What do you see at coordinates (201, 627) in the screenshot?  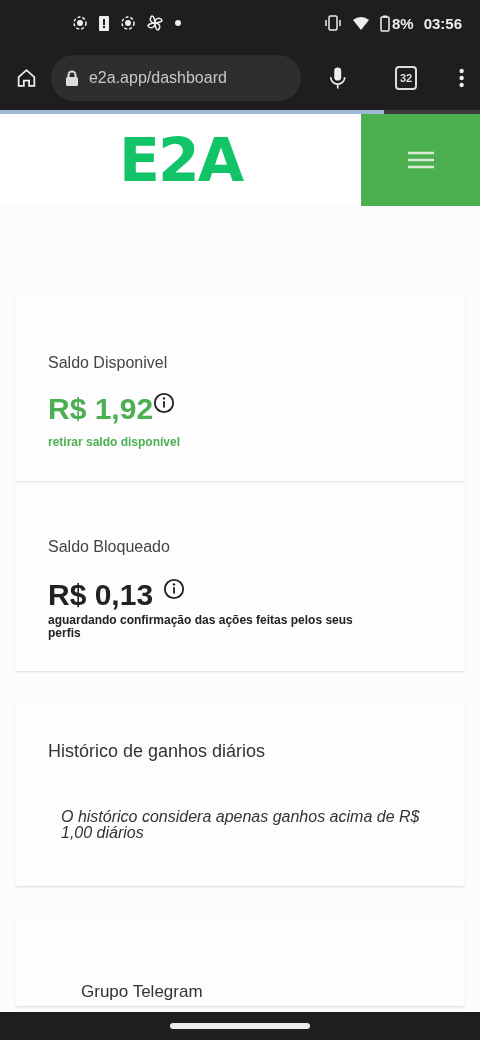 I see `balance-note: aguardando confirmação das ações feitas pelos seus perfis` at bounding box center [201, 627].